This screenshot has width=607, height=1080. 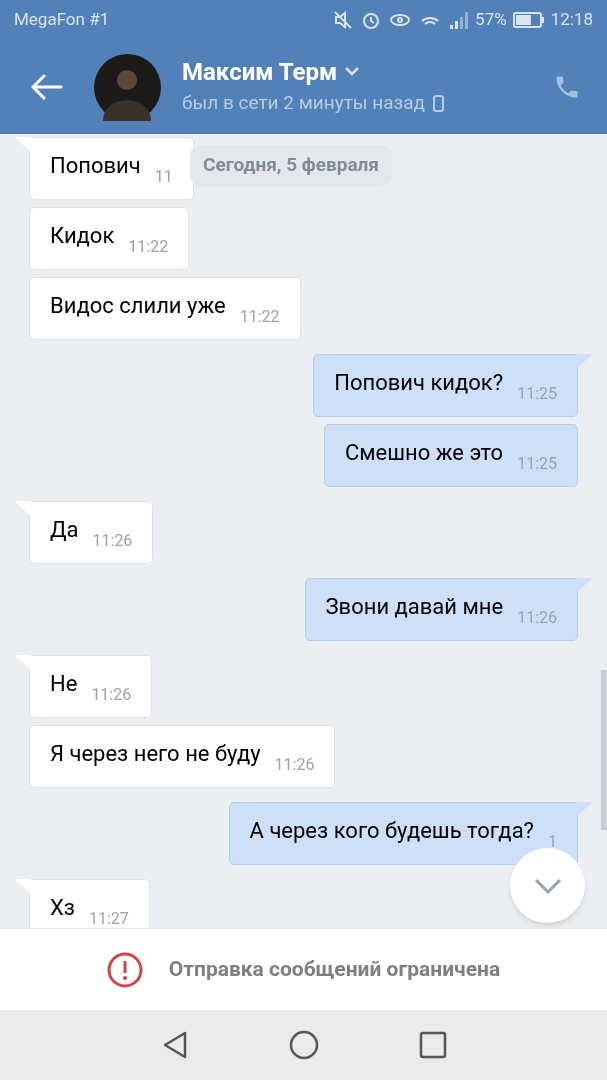 What do you see at coordinates (343, 20) in the screenshot?
I see `mute-icon` at bounding box center [343, 20].